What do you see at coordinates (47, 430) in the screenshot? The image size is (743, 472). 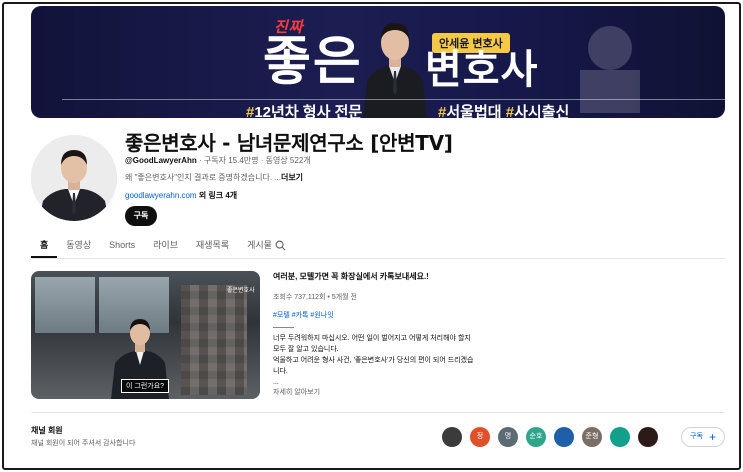 I see `members-title: 채널 회원` at bounding box center [47, 430].